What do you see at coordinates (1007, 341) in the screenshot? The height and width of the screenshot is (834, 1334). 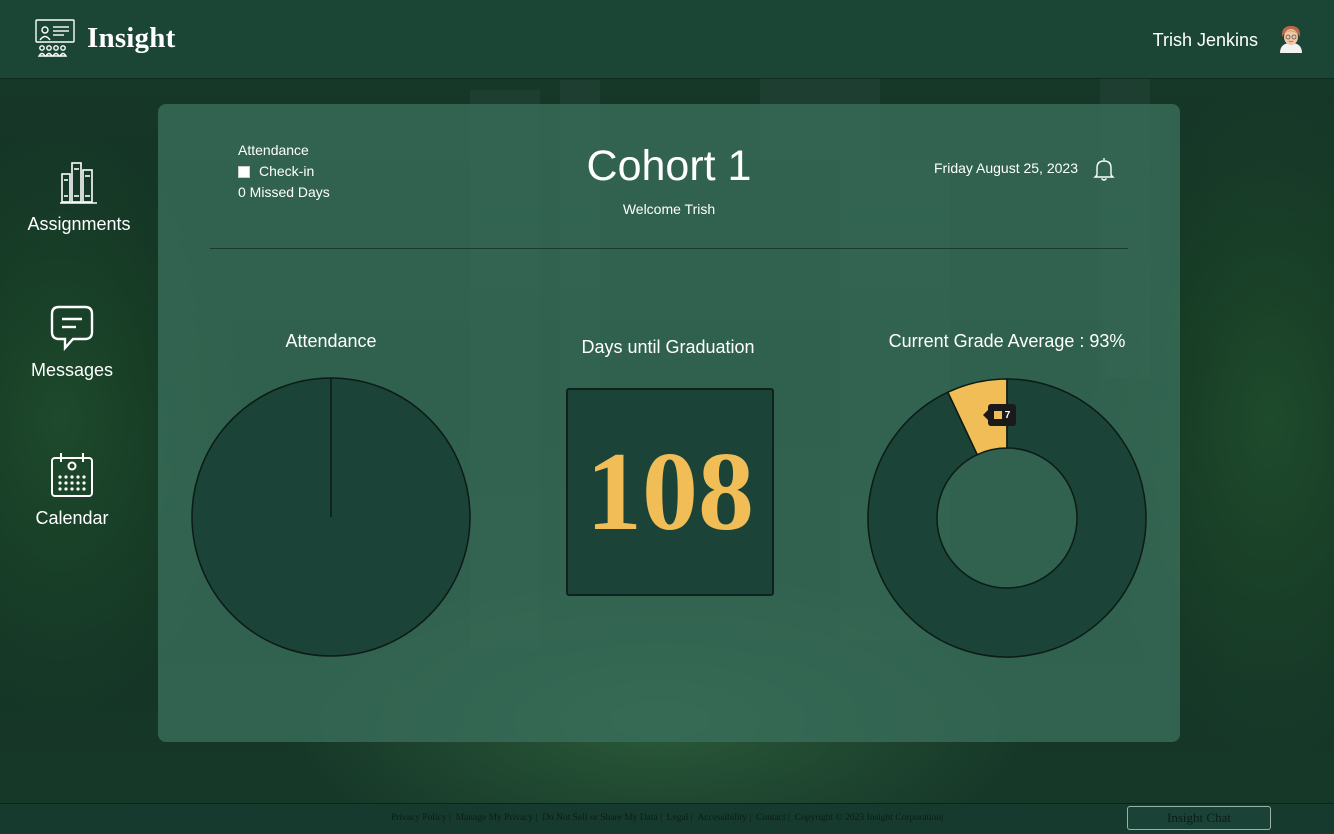 I see `grade-chart-title: Current Grade Average : 93%` at bounding box center [1007, 341].